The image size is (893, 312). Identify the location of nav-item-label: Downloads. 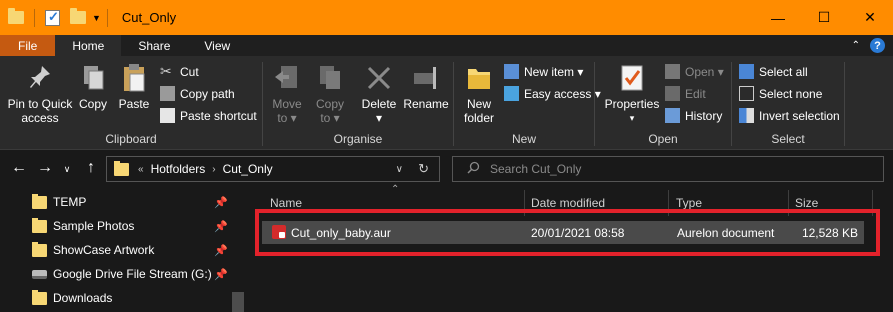
(83, 298).